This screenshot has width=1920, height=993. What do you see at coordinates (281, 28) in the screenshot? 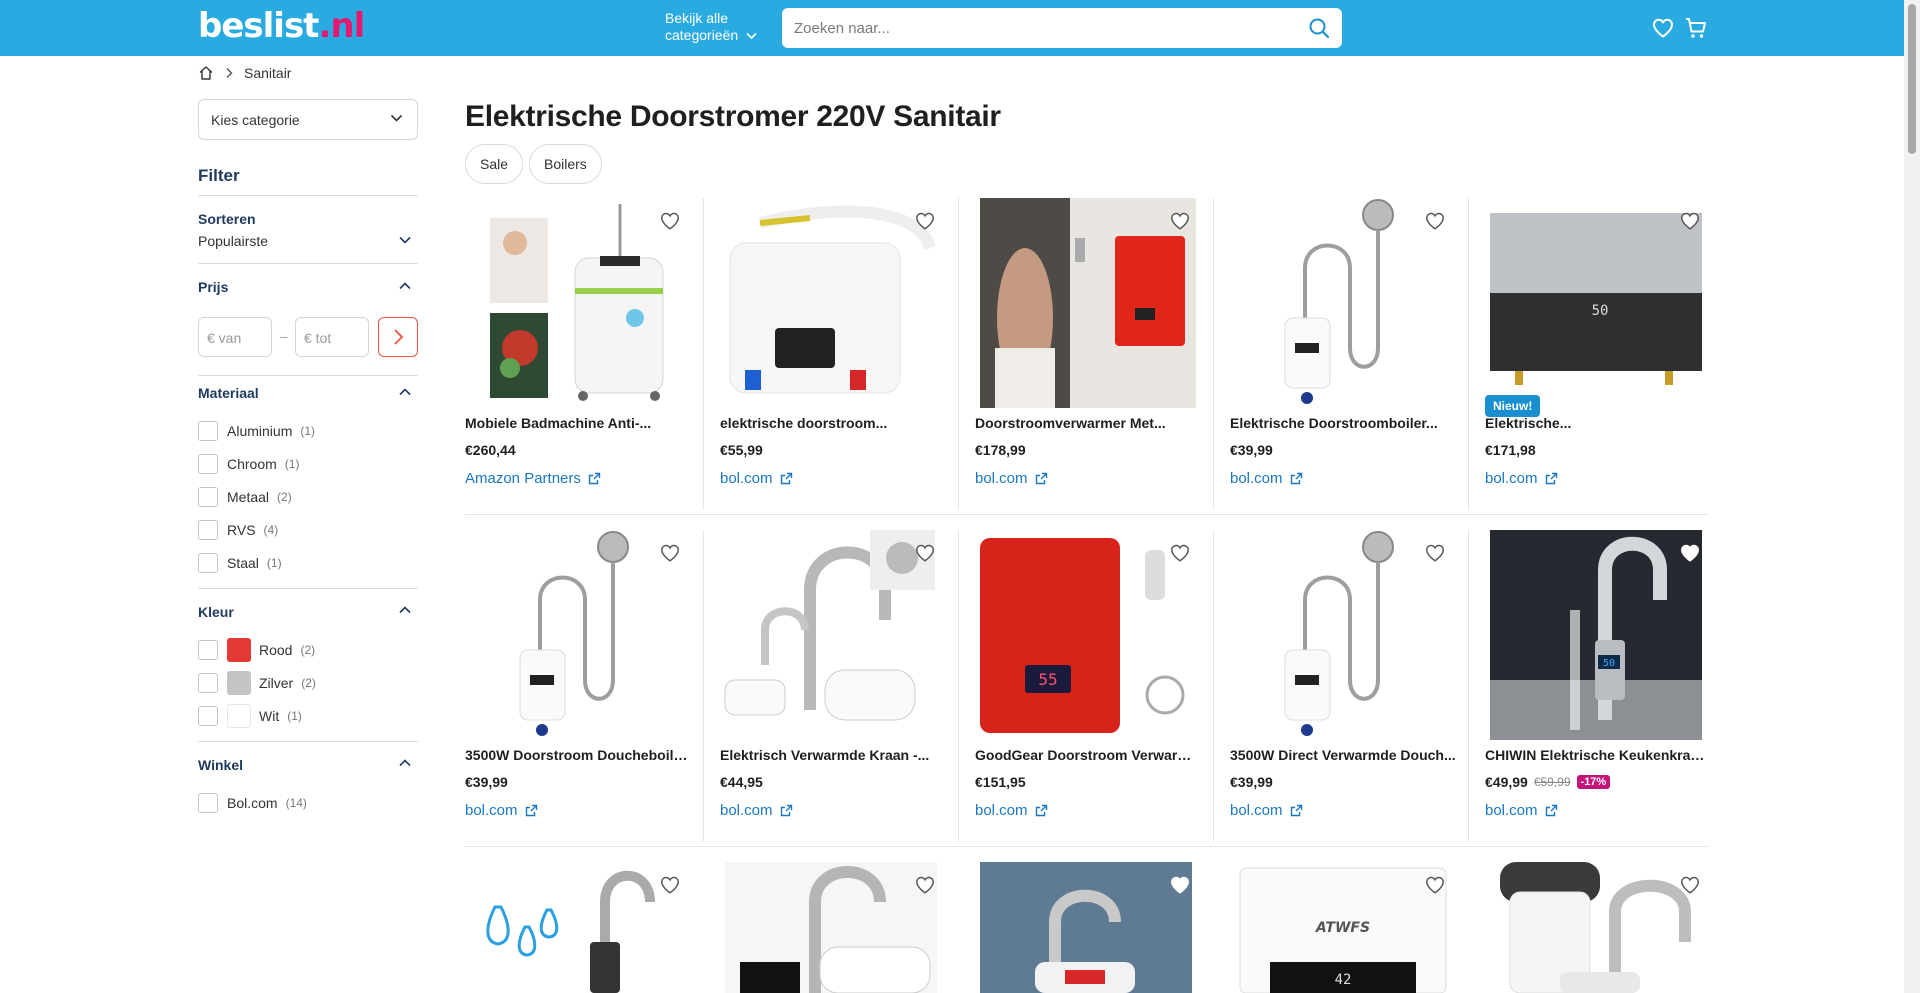
I see `beslist-logo: beslist. nl` at bounding box center [281, 28].